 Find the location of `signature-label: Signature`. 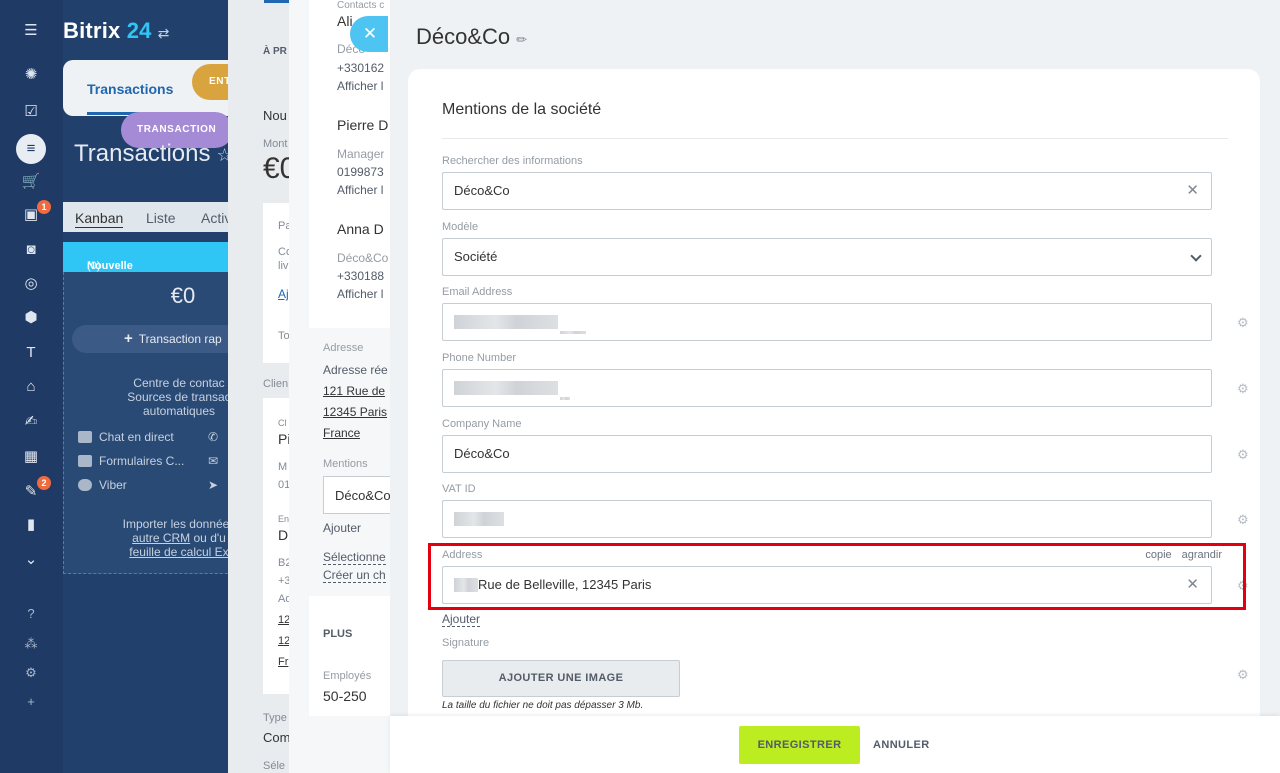

signature-label: Signature is located at coordinates (466, 643).